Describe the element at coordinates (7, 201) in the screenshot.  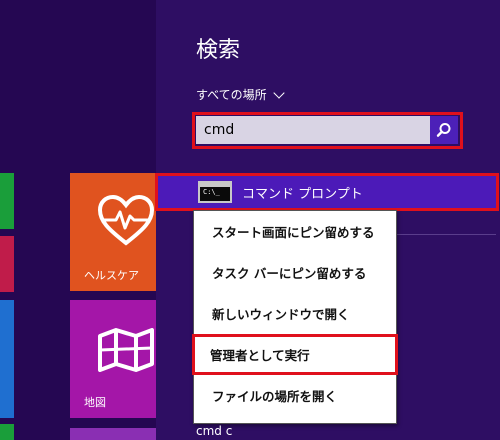
I see `tile-green` at that location.